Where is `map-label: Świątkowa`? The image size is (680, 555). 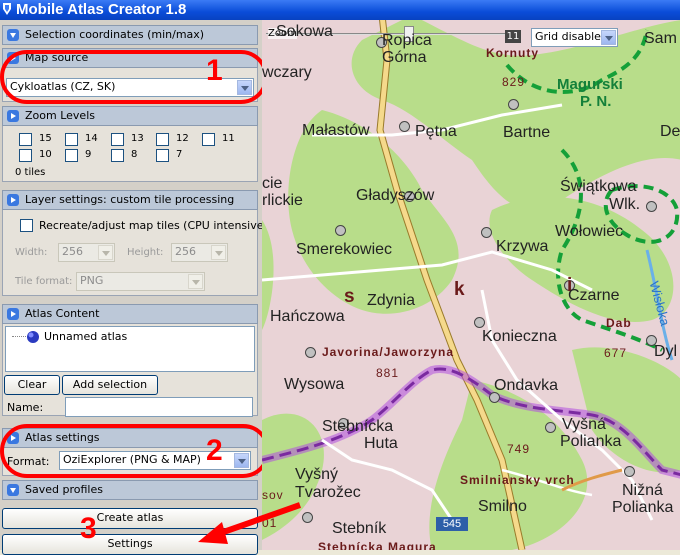
map-label: Świątkowa is located at coordinates (598, 186).